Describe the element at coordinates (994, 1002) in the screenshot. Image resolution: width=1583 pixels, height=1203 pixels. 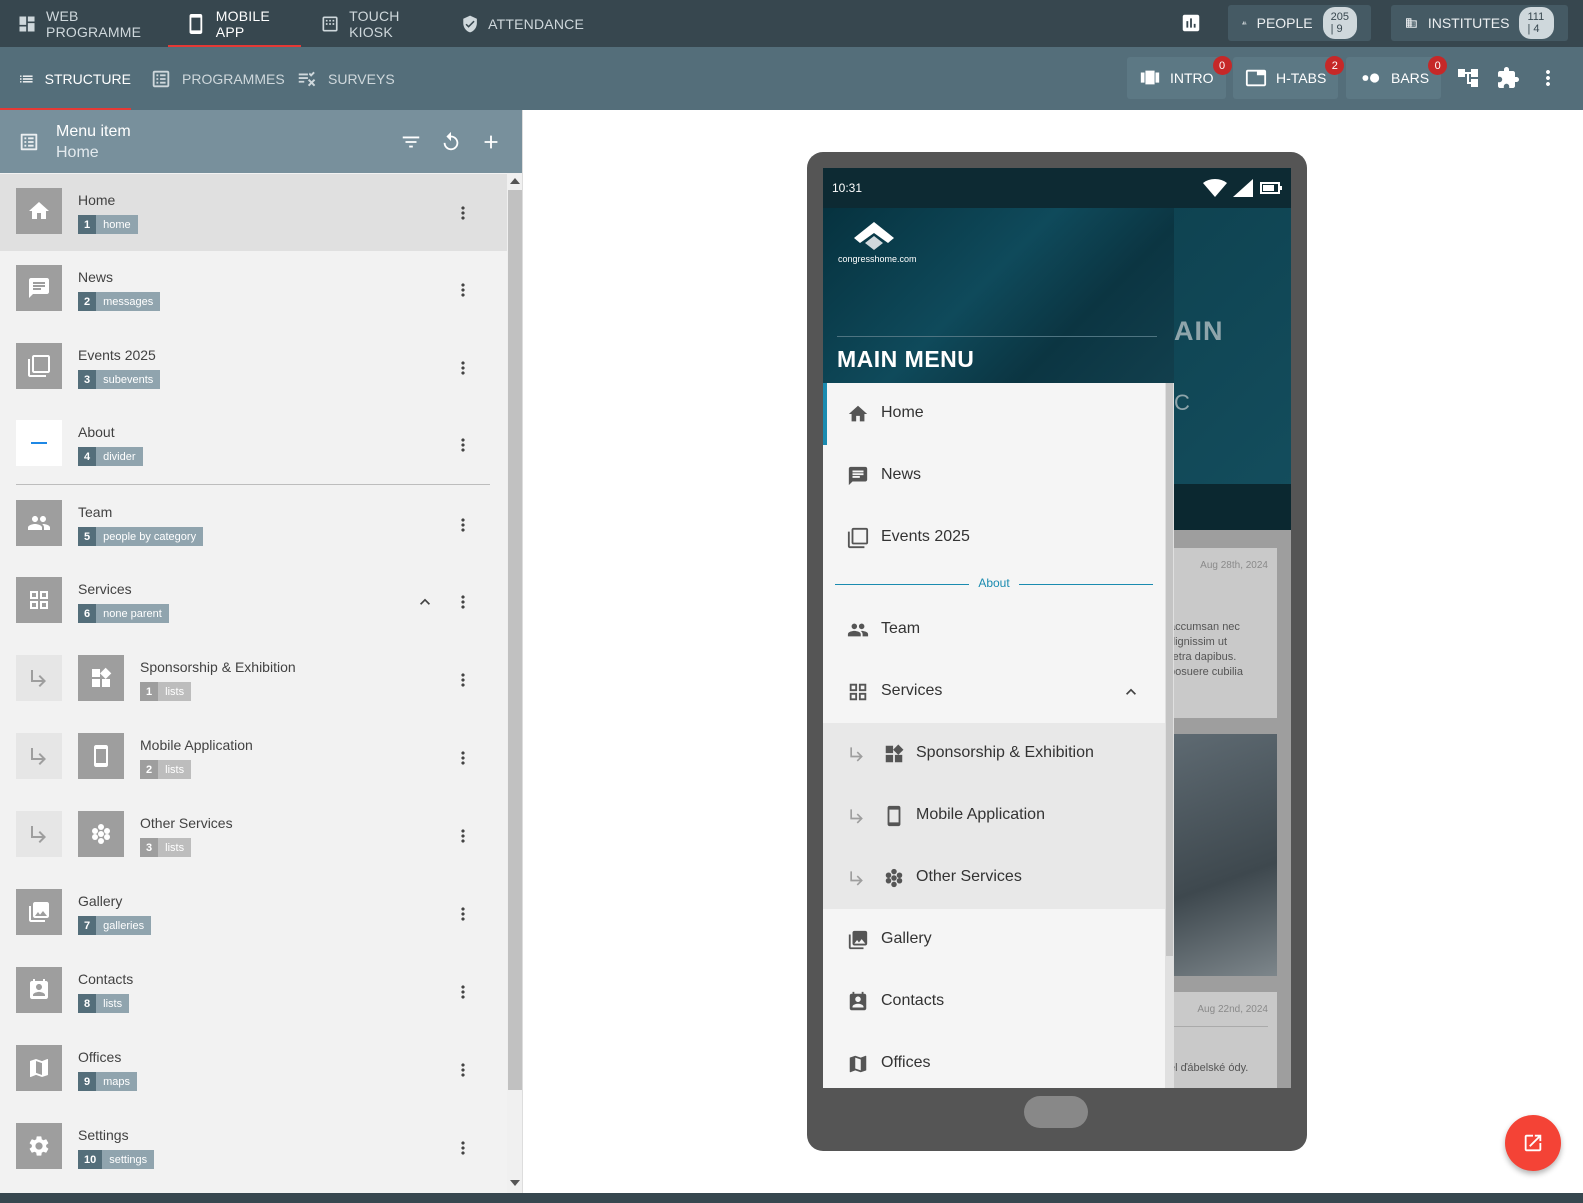
I see `drawer-item-contacts: Contacts` at that location.